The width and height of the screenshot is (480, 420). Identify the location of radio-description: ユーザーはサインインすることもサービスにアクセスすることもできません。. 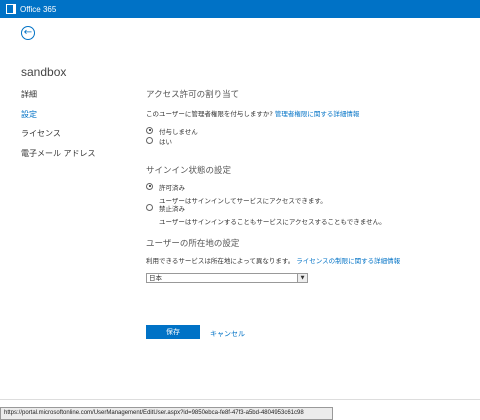
(272, 222).